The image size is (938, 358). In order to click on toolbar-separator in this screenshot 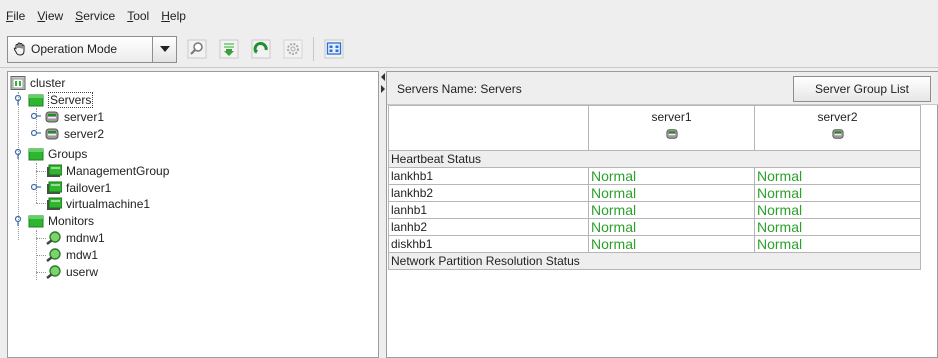, I will do `click(313, 49)`.